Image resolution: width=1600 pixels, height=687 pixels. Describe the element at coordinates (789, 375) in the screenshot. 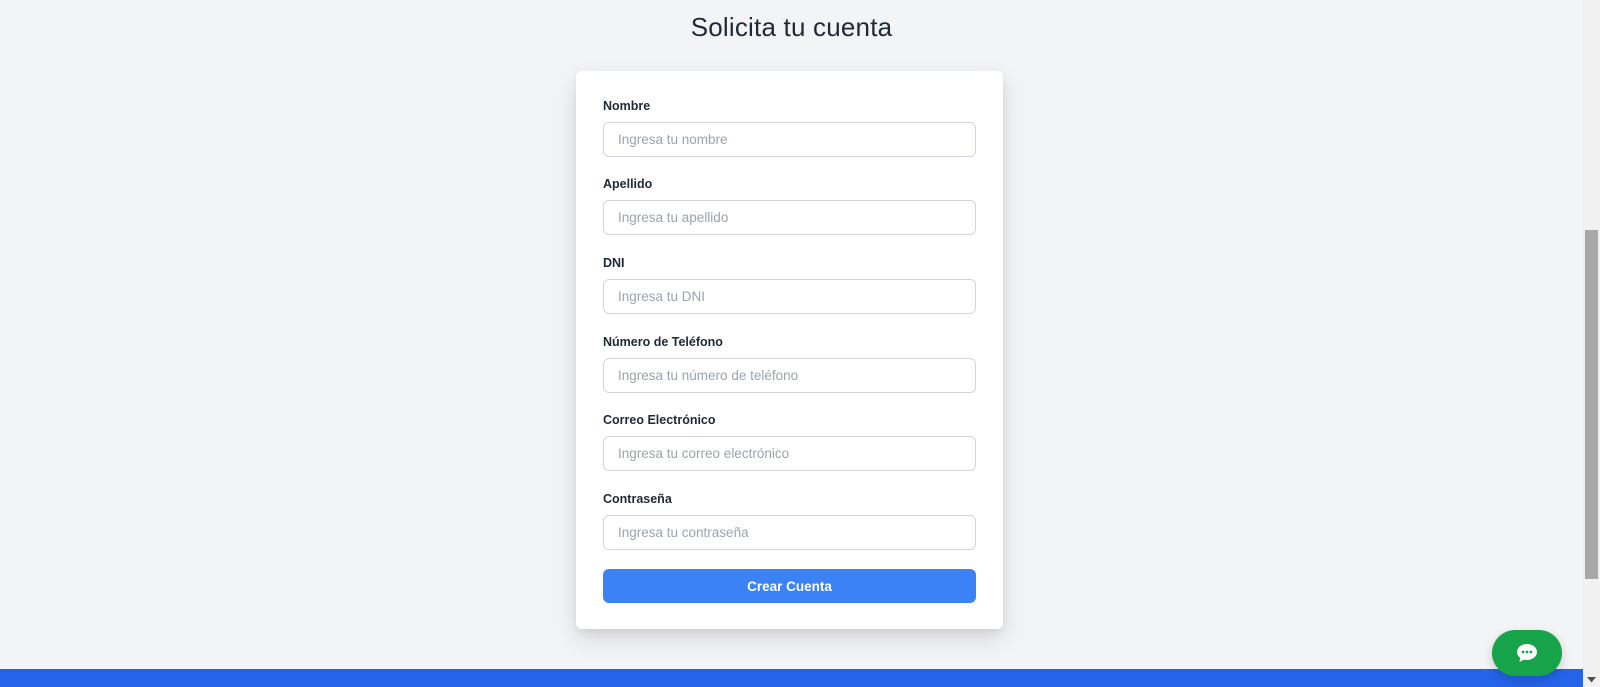

I see `telefono-input` at that location.